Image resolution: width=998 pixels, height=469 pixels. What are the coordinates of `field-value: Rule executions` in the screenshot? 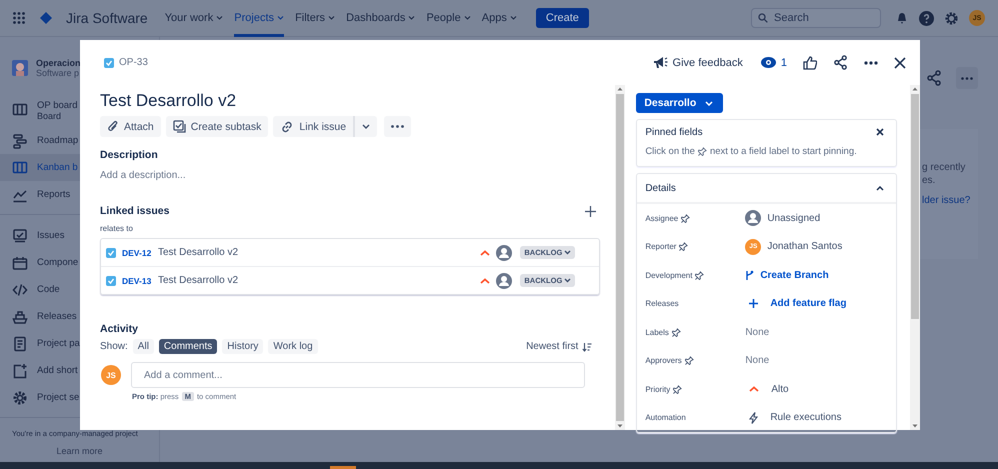 It's located at (806, 418).